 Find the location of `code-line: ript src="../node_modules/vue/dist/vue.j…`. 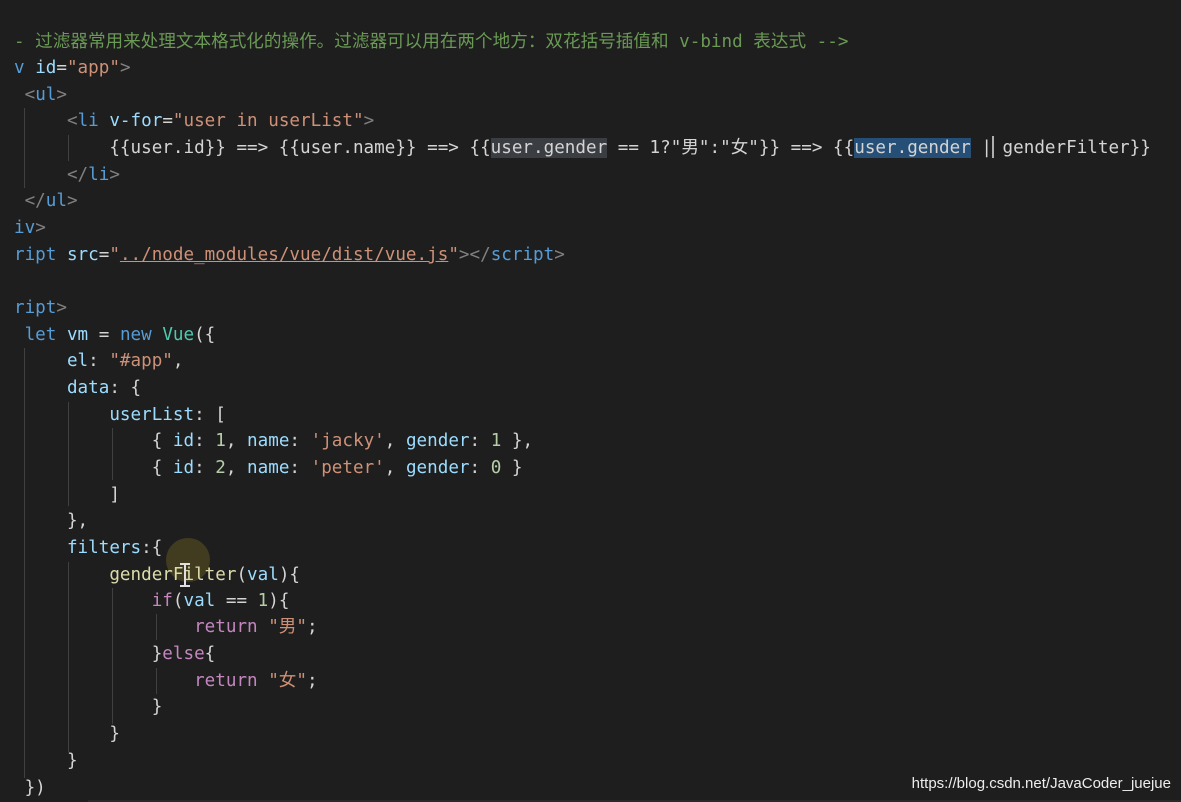

code-line: ript src="../node_modules/vue/dist/vue.j… is located at coordinates (289, 255).